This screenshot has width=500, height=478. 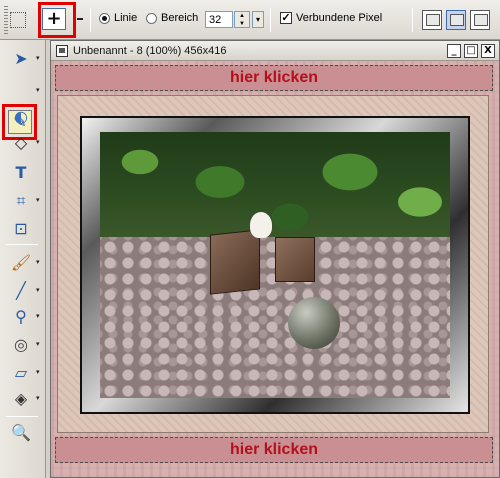 What do you see at coordinates (471, 51) in the screenshot?
I see `restore-button: □` at bounding box center [471, 51].